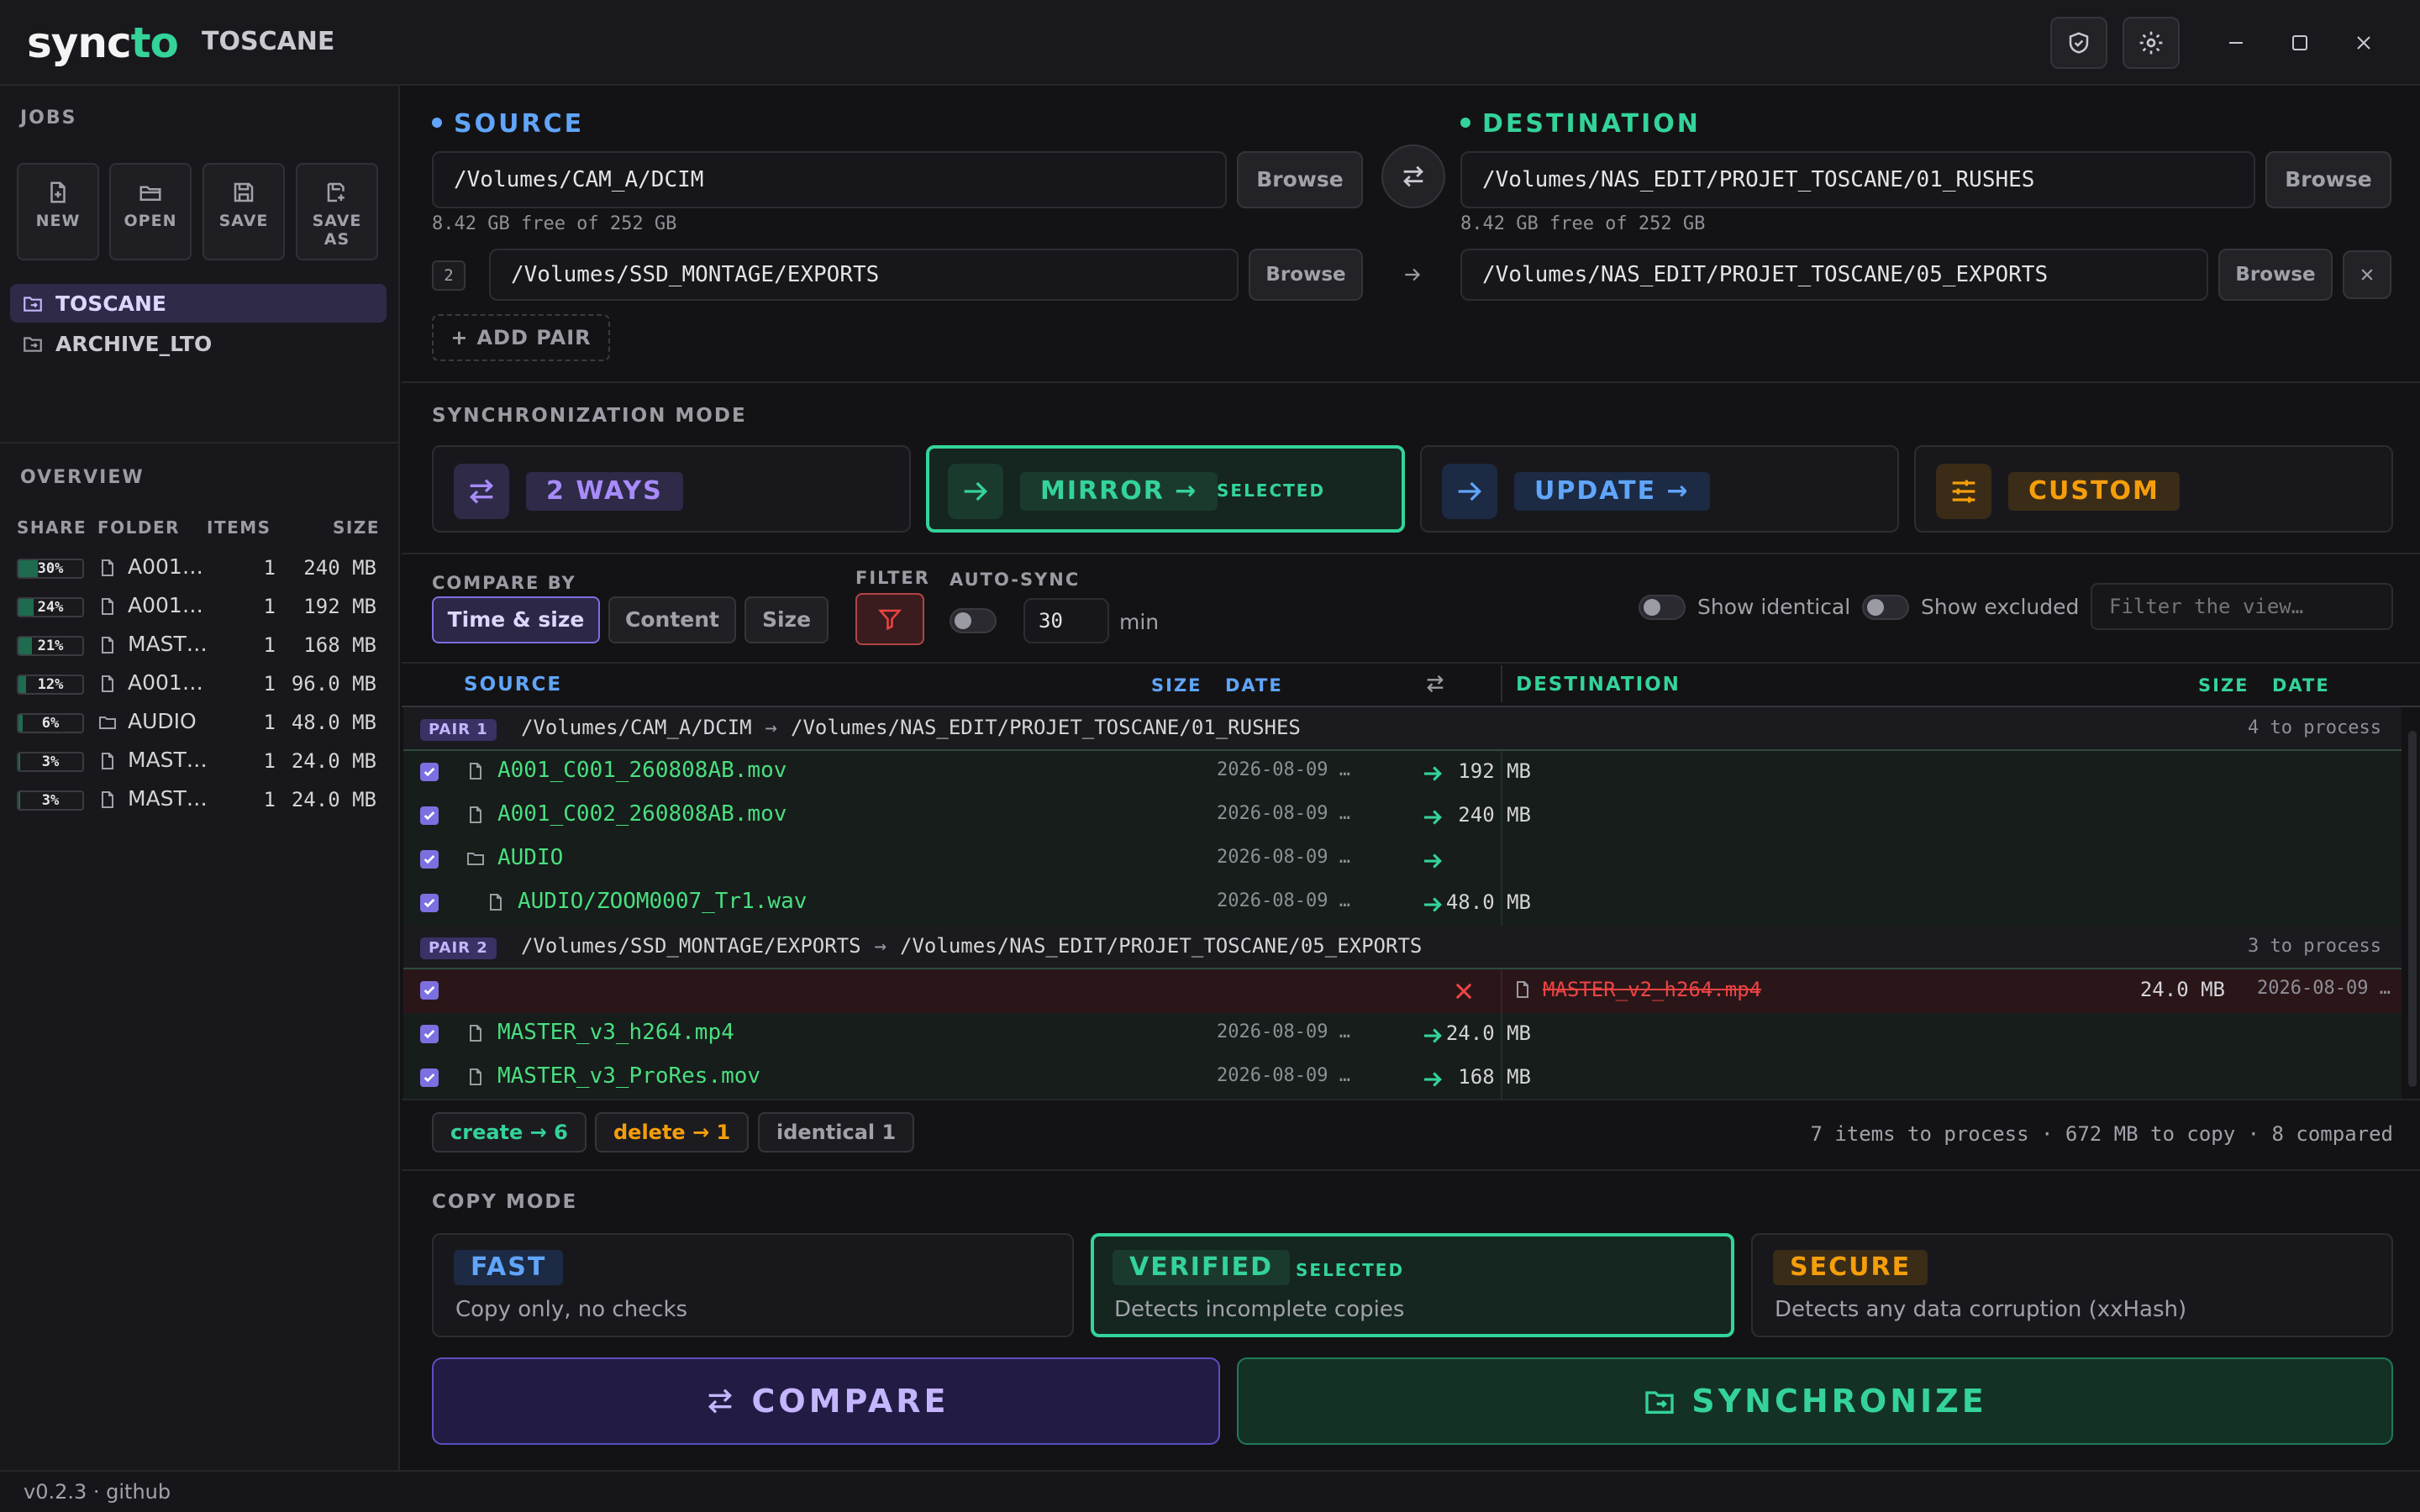 The height and width of the screenshot is (1512, 2420). What do you see at coordinates (33, 344) in the screenshot?
I see `folder-sync-icon` at bounding box center [33, 344].